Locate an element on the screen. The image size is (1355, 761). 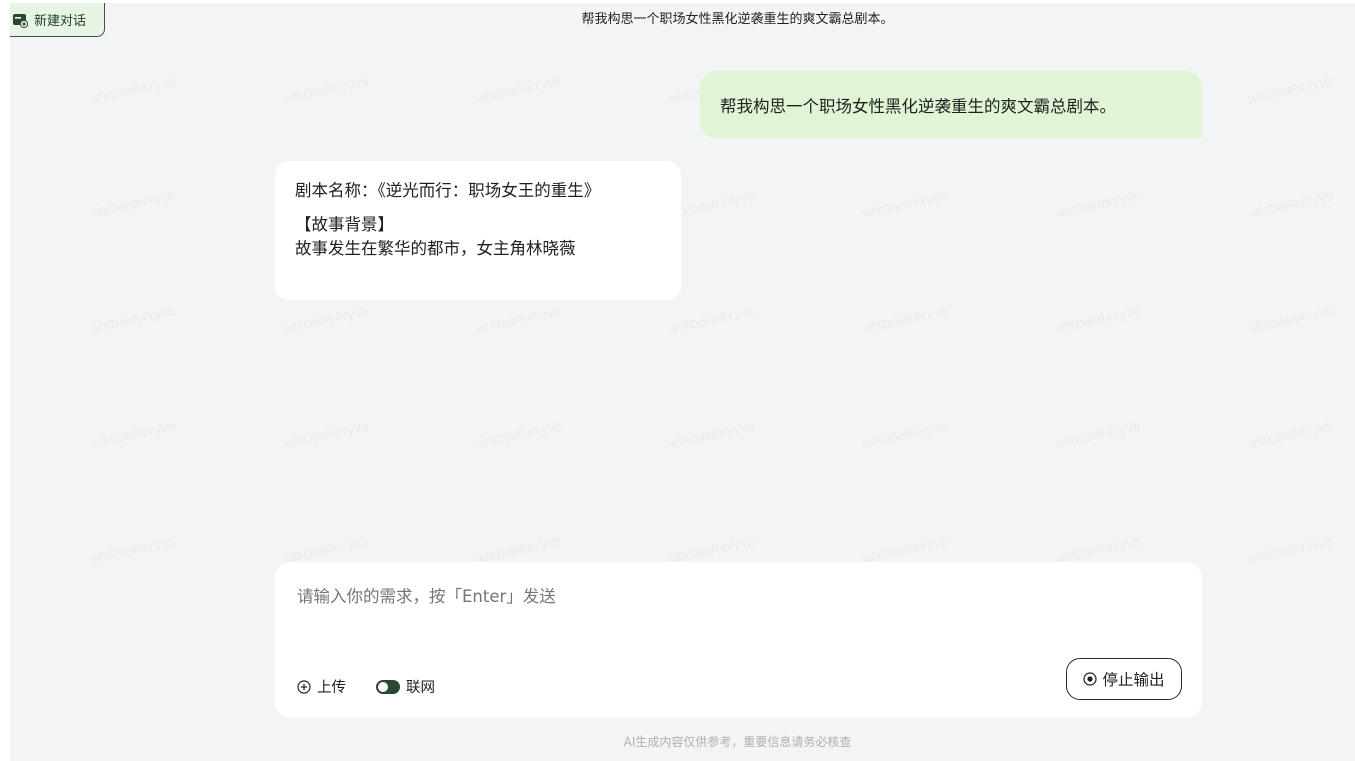
user-message-text: 帮我构思一个职场女性黑化逆袭重生的爽文霸总剧本。 is located at coordinates (918, 106).